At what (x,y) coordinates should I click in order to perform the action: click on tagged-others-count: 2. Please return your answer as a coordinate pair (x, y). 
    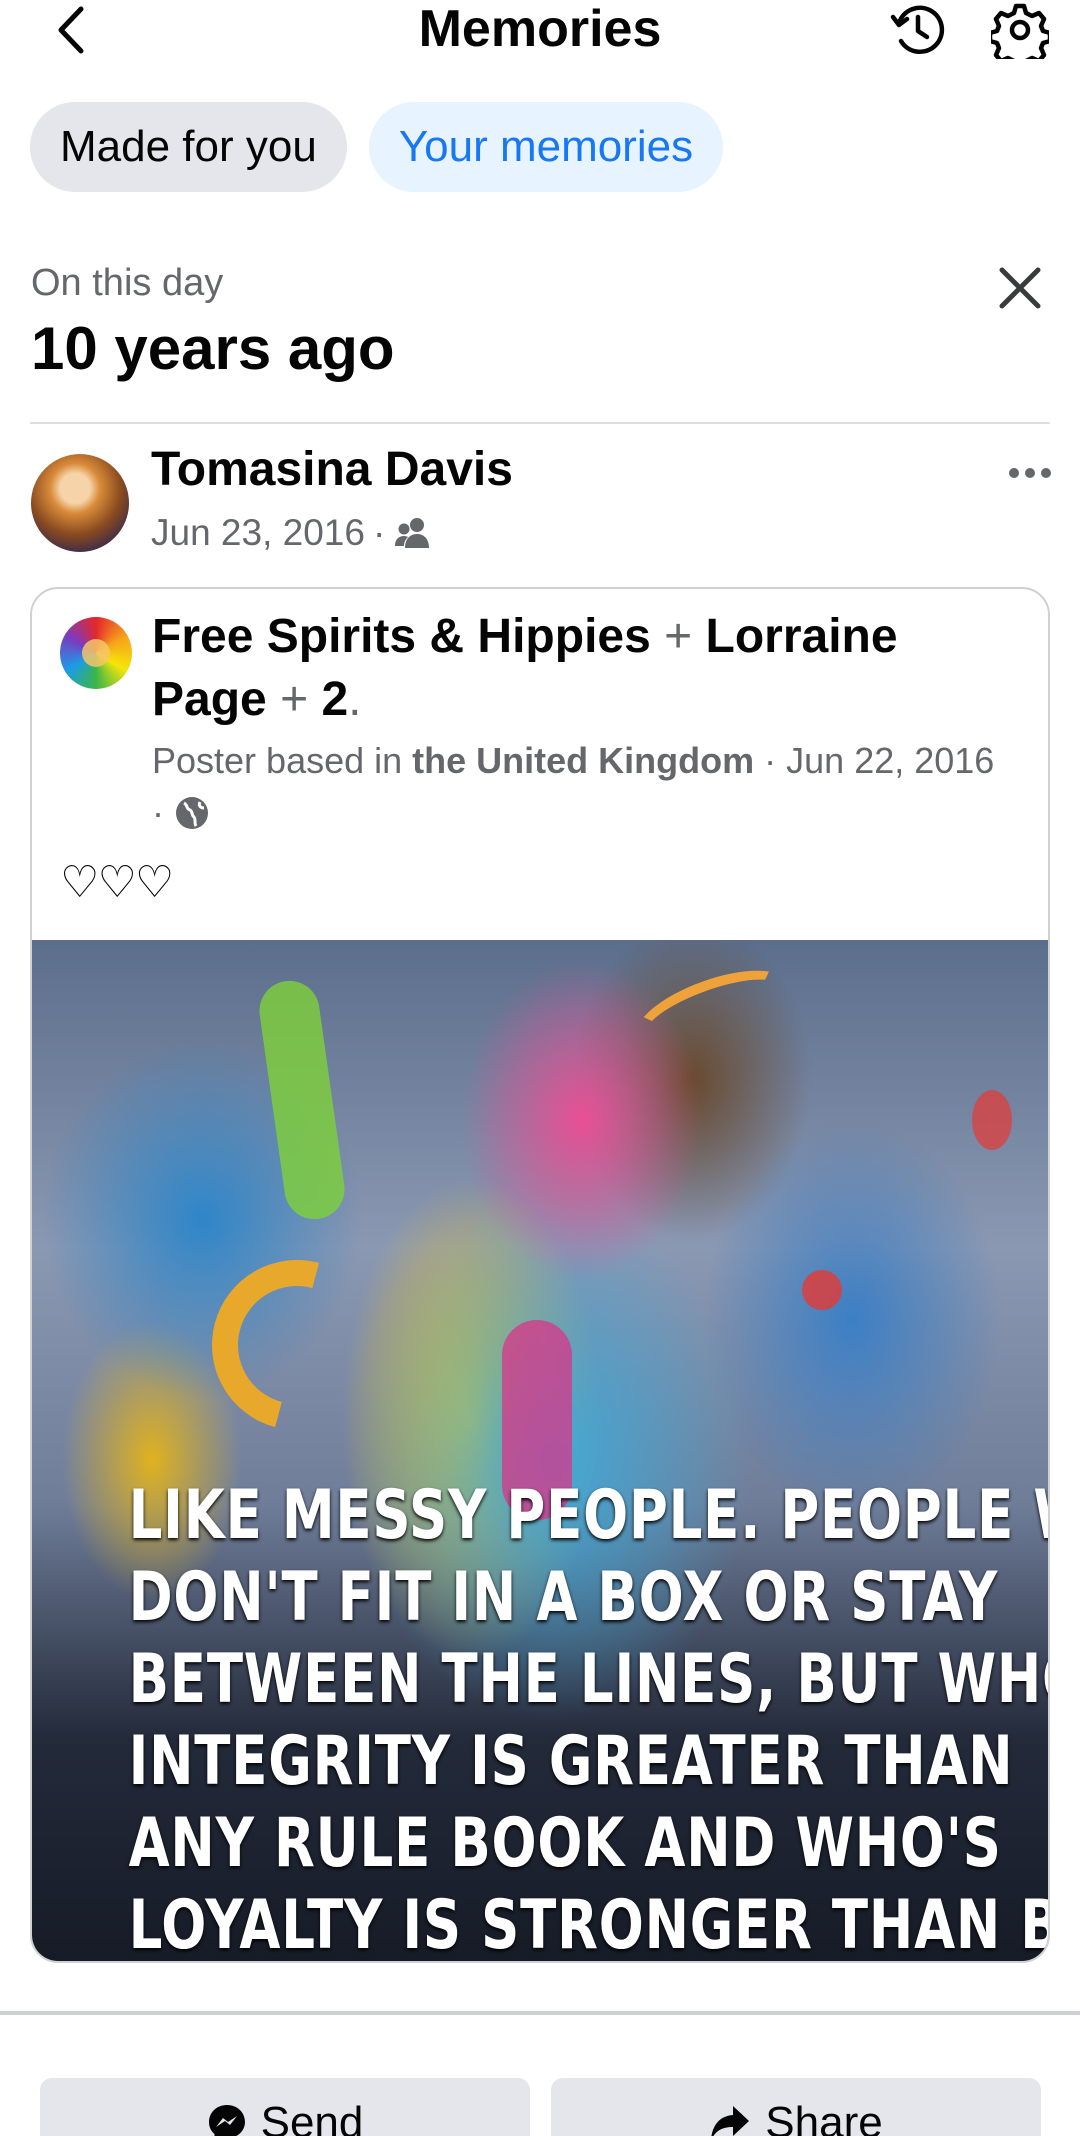
    Looking at the image, I should click on (334, 699).